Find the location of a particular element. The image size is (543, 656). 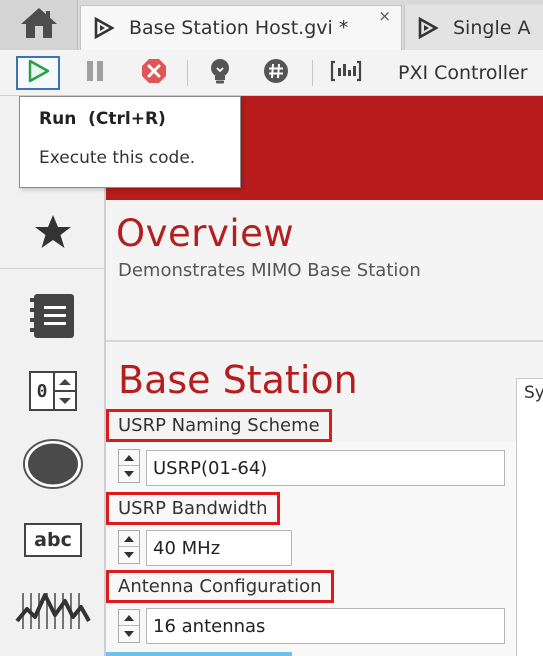

palette-item-favorites is located at coordinates (53, 234).